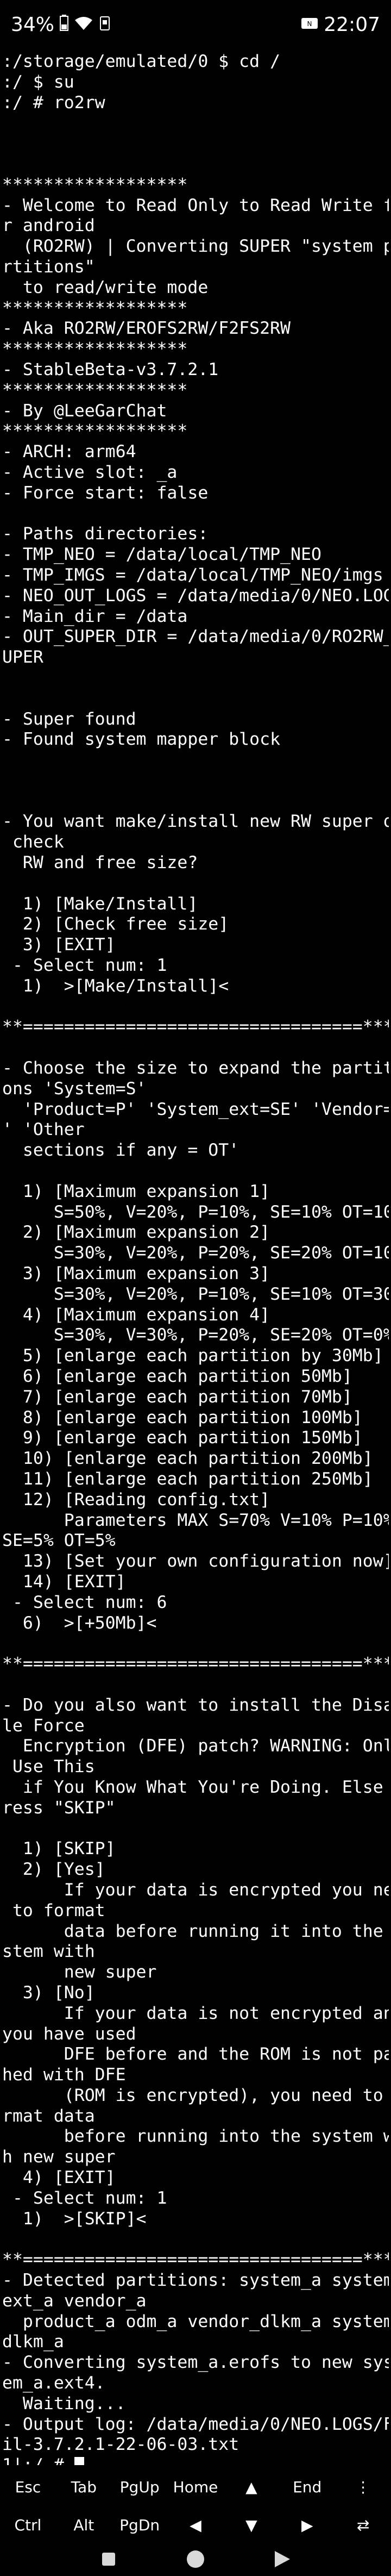 This screenshot has width=391, height=2576. What do you see at coordinates (195, 1068) in the screenshot?
I see `terminal-line: - Choose the size to expand the partiti` at bounding box center [195, 1068].